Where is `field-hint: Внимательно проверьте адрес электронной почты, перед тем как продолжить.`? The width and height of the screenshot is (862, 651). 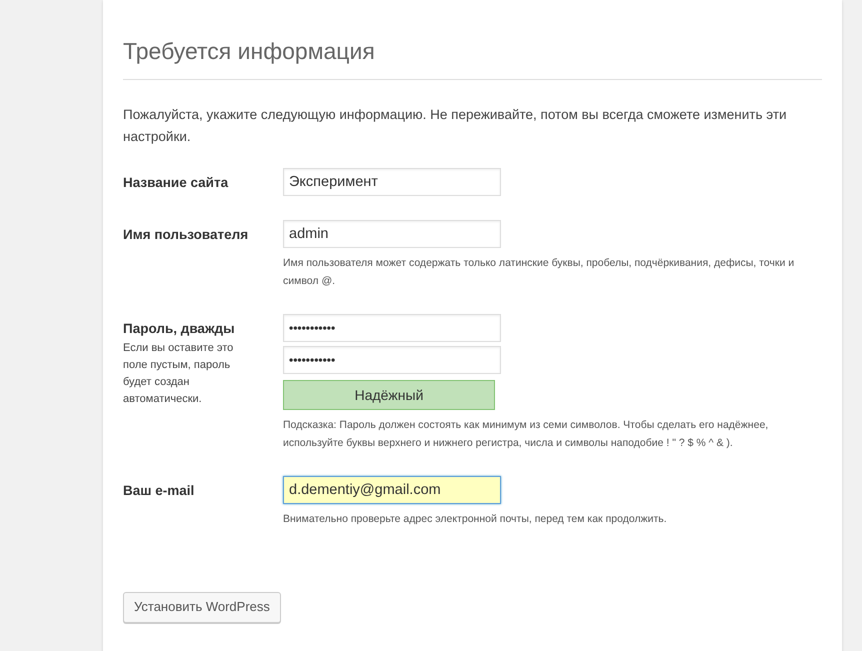 field-hint: Внимательно проверьте адрес электронной почты, перед тем как продолжить. is located at coordinates (475, 519).